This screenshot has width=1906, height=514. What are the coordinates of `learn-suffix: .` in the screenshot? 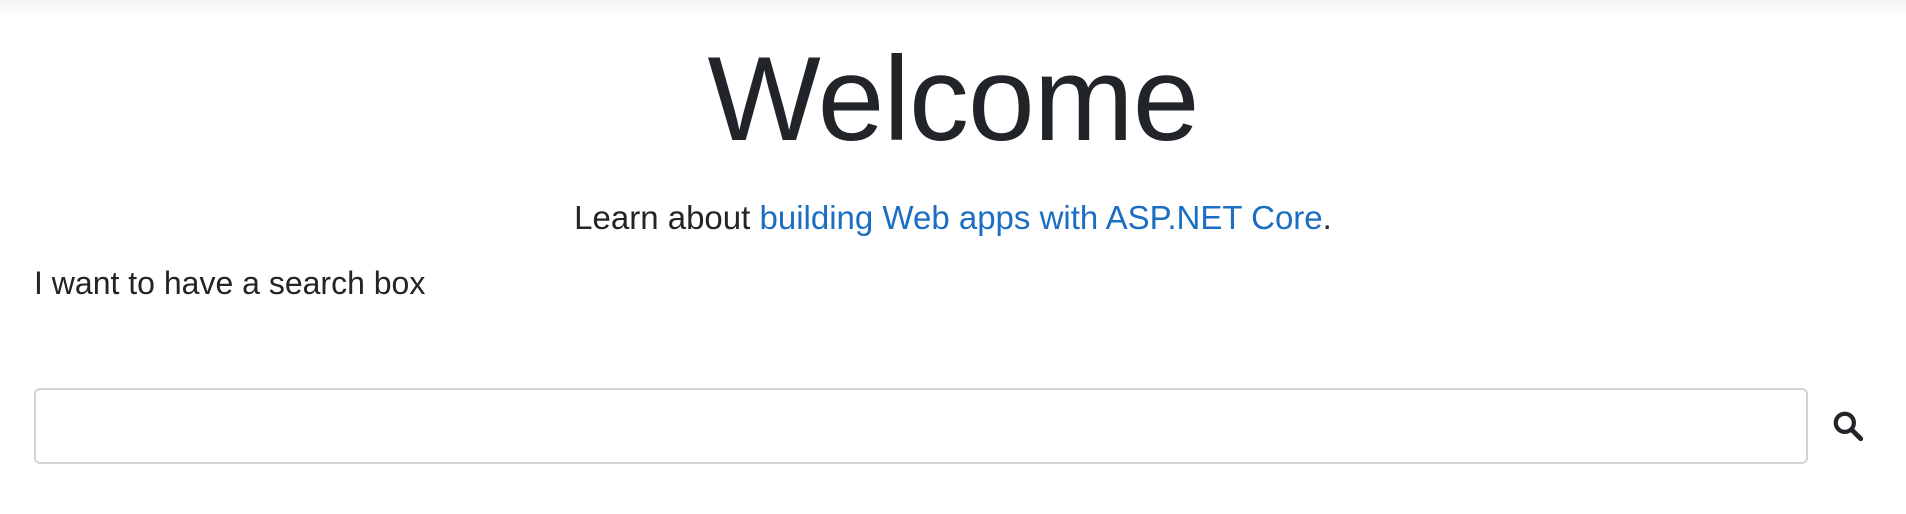 It's located at (1327, 217).